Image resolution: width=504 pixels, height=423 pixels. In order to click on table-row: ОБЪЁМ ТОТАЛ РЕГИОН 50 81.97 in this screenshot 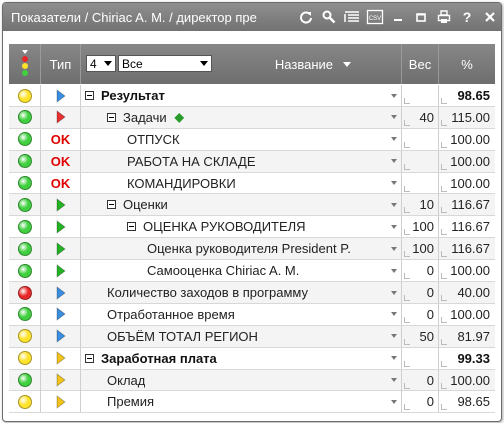, I will do `click(252, 336)`.